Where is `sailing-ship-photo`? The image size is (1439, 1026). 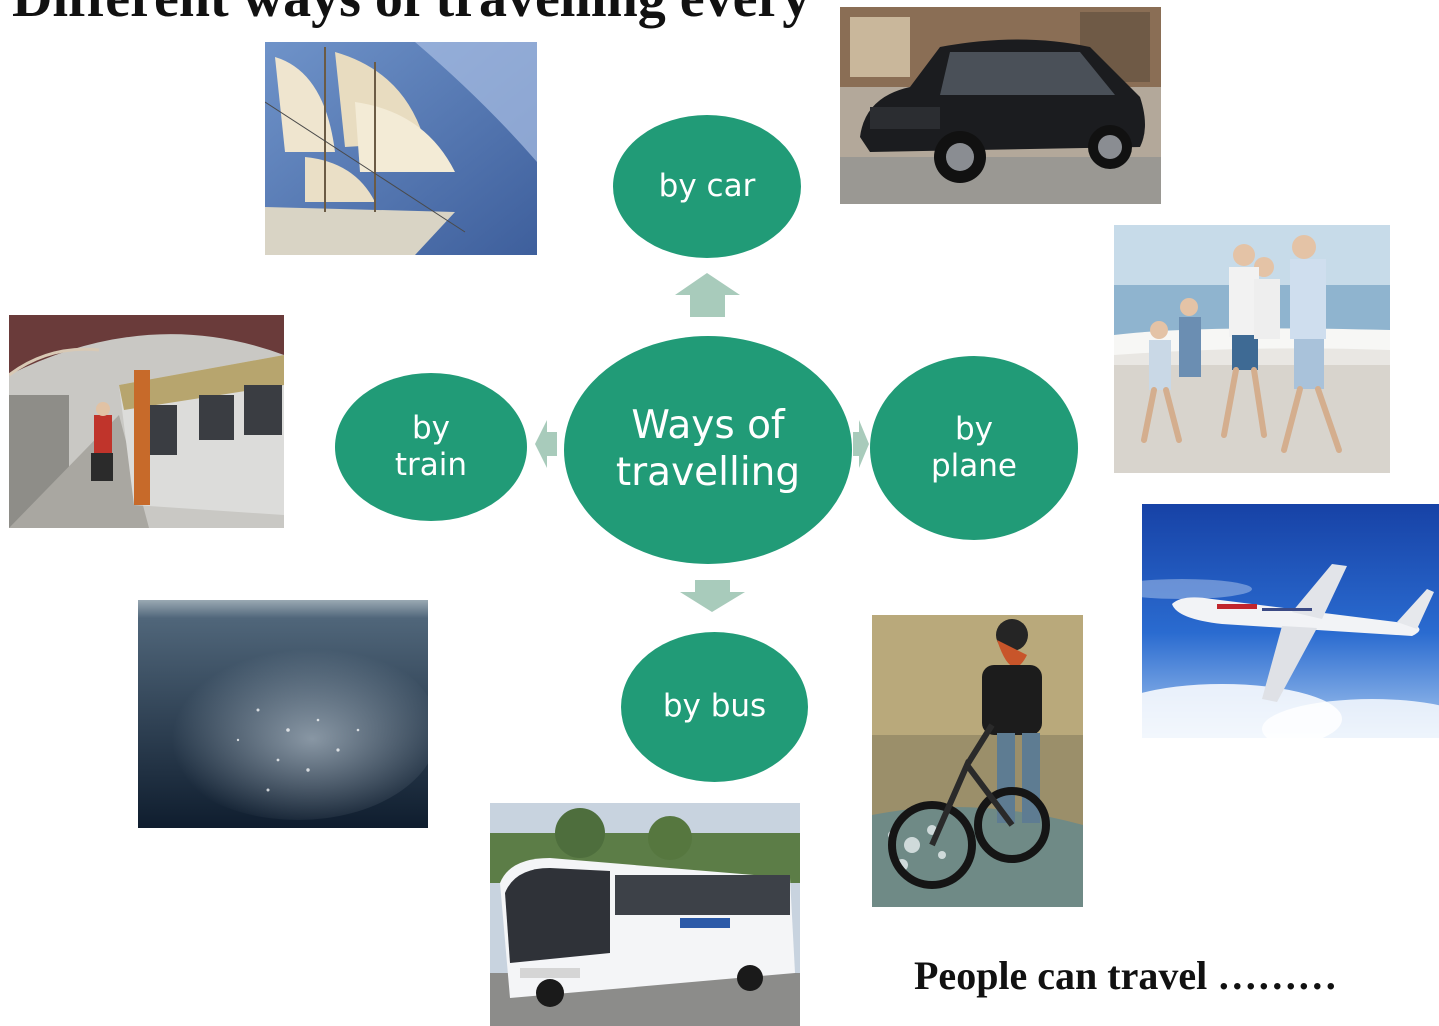
sailing-ship-photo is located at coordinates (401, 148).